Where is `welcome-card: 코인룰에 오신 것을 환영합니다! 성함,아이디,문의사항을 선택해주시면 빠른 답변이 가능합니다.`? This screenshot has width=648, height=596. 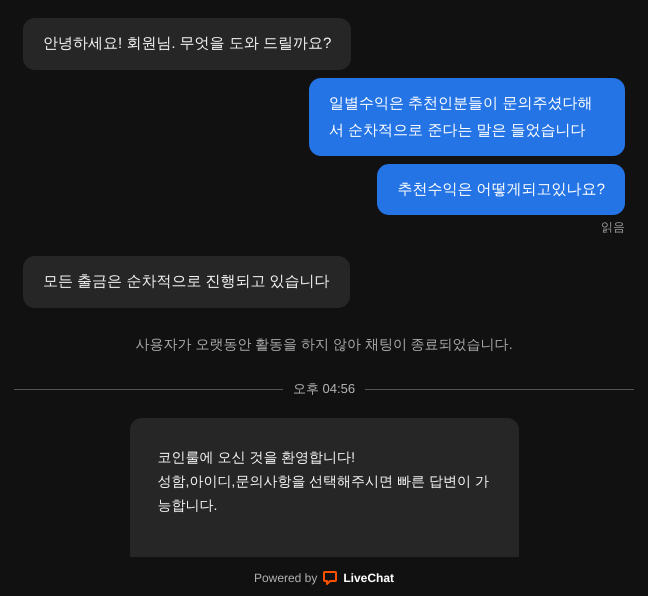
welcome-card: 코인룰에 오신 것을 환영합니다! 성함,아이디,문의사항을 선택해주시면 빠른 답변이 가능합니다. is located at coordinates (324, 487).